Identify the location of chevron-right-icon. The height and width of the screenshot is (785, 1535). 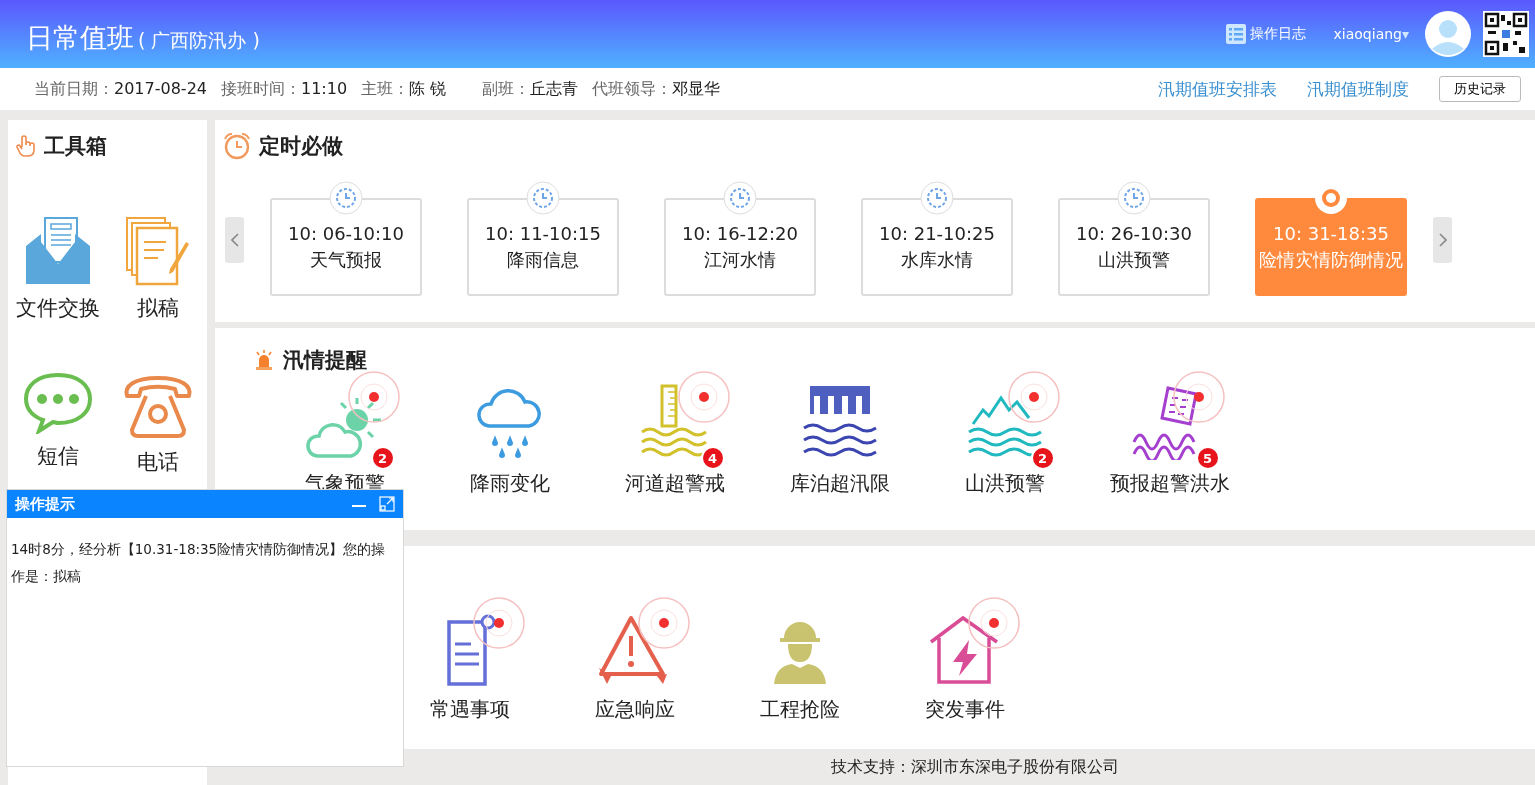
(1442, 240).